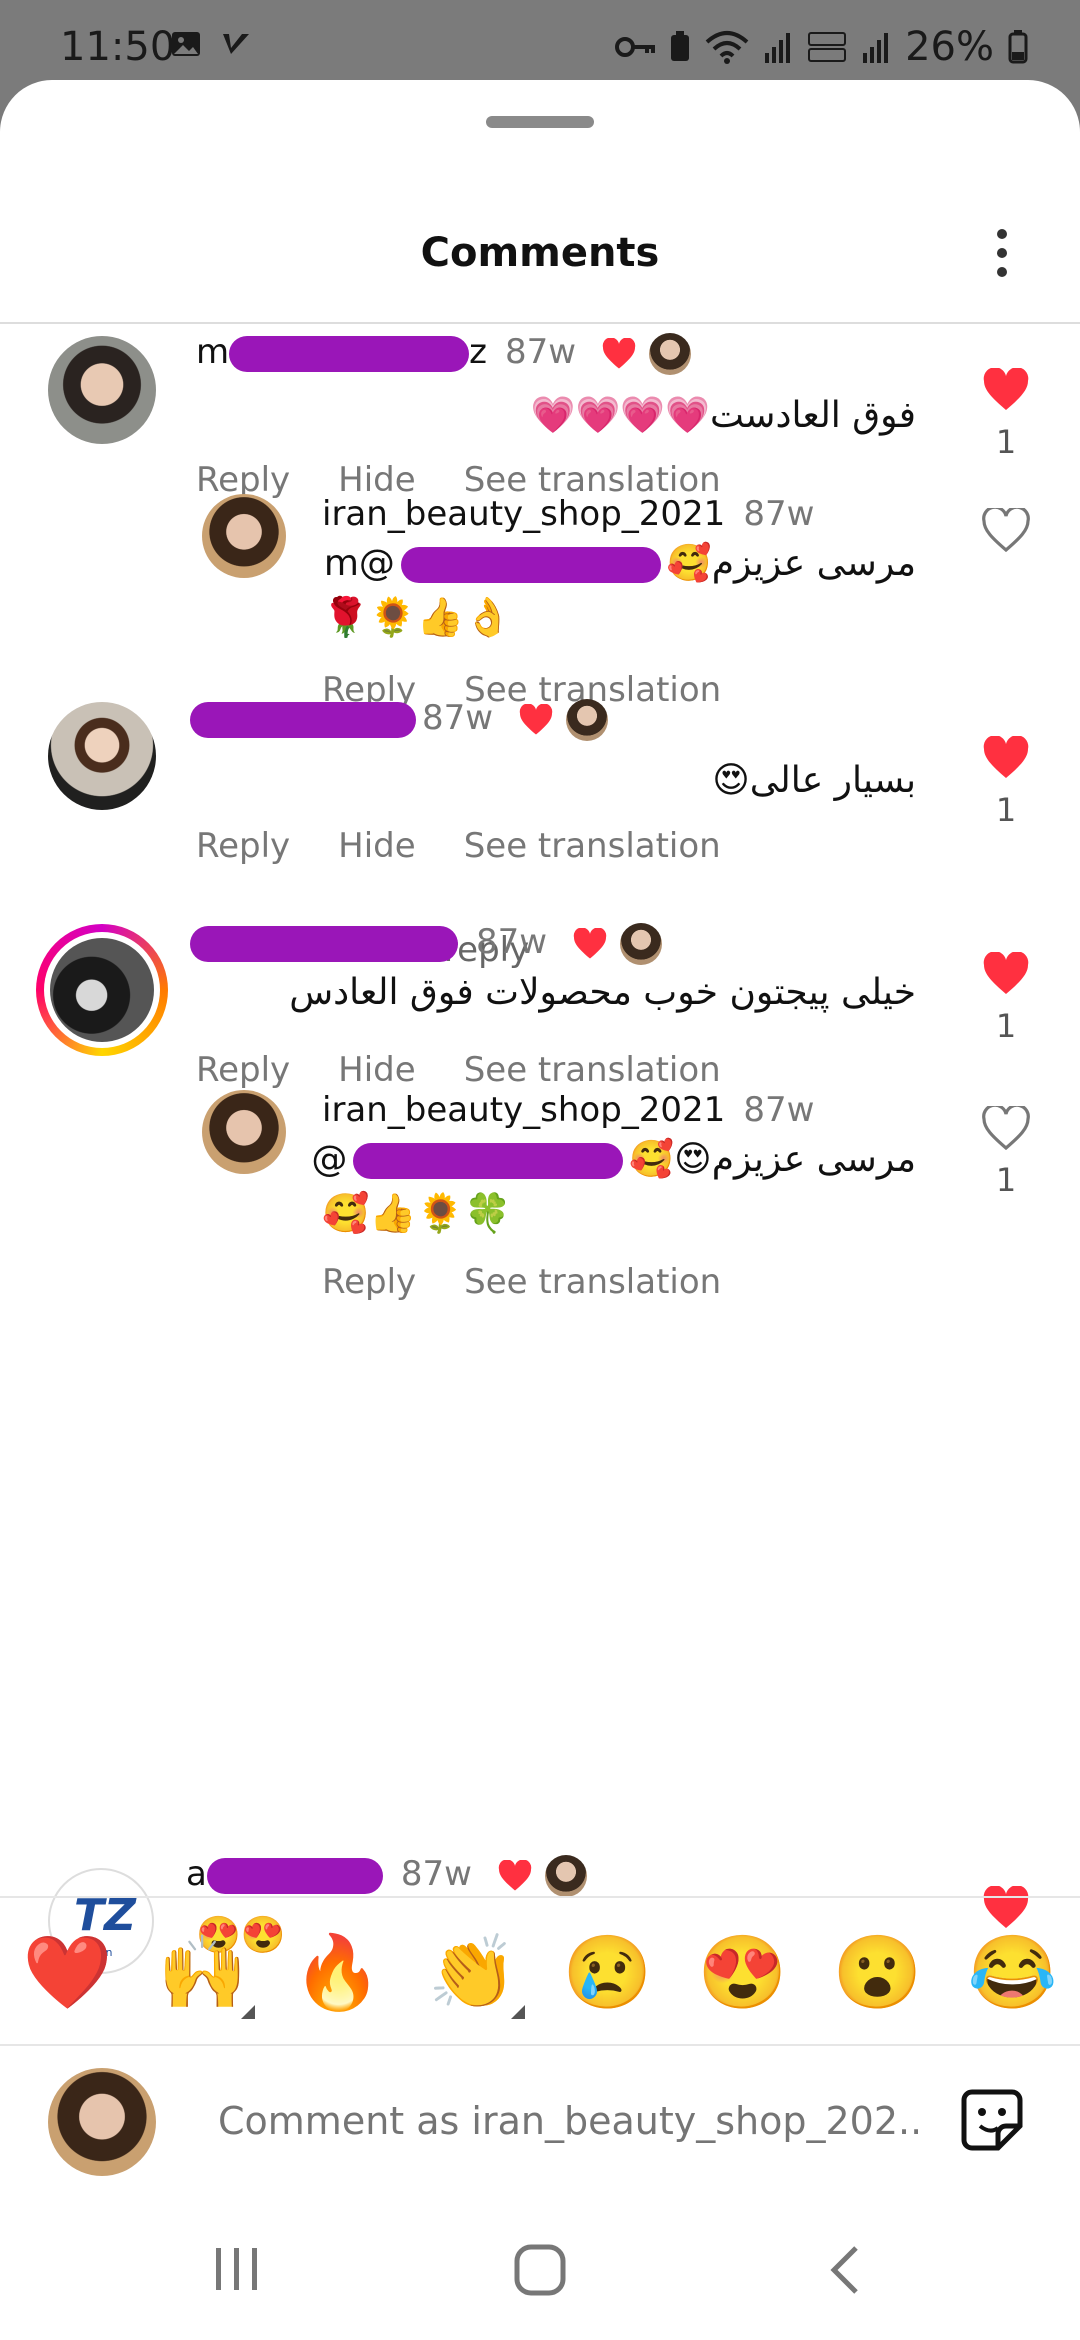 The height and width of the screenshot is (2340, 1080). Describe the element at coordinates (237, 2269) in the screenshot. I see `recent-apps-icon` at that location.